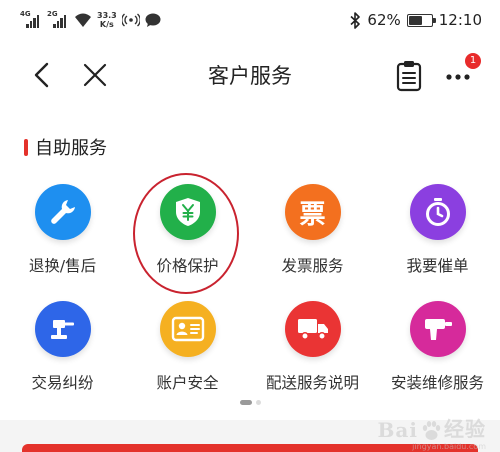 The height and width of the screenshot is (452, 500). What do you see at coordinates (107, 15) in the screenshot?
I see `speed-value: 33.3` at bounding box center [107, 15].